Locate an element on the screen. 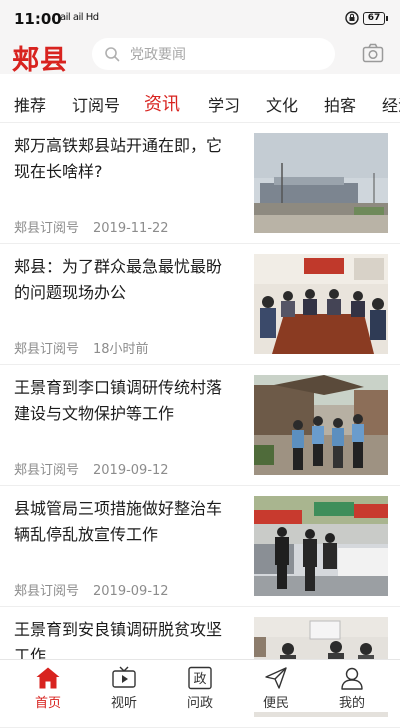  nav-home: 首页 is located at coordinates (48, 686).